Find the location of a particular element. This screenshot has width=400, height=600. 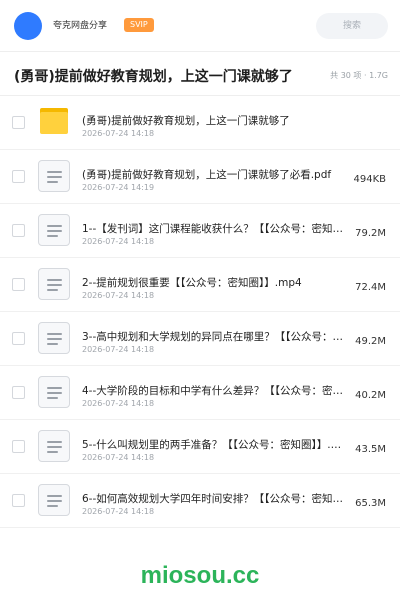

file-name: 2--提前规划很重要【【公众号：密知圈】】.mp4 is located at coordinates (192, 283).